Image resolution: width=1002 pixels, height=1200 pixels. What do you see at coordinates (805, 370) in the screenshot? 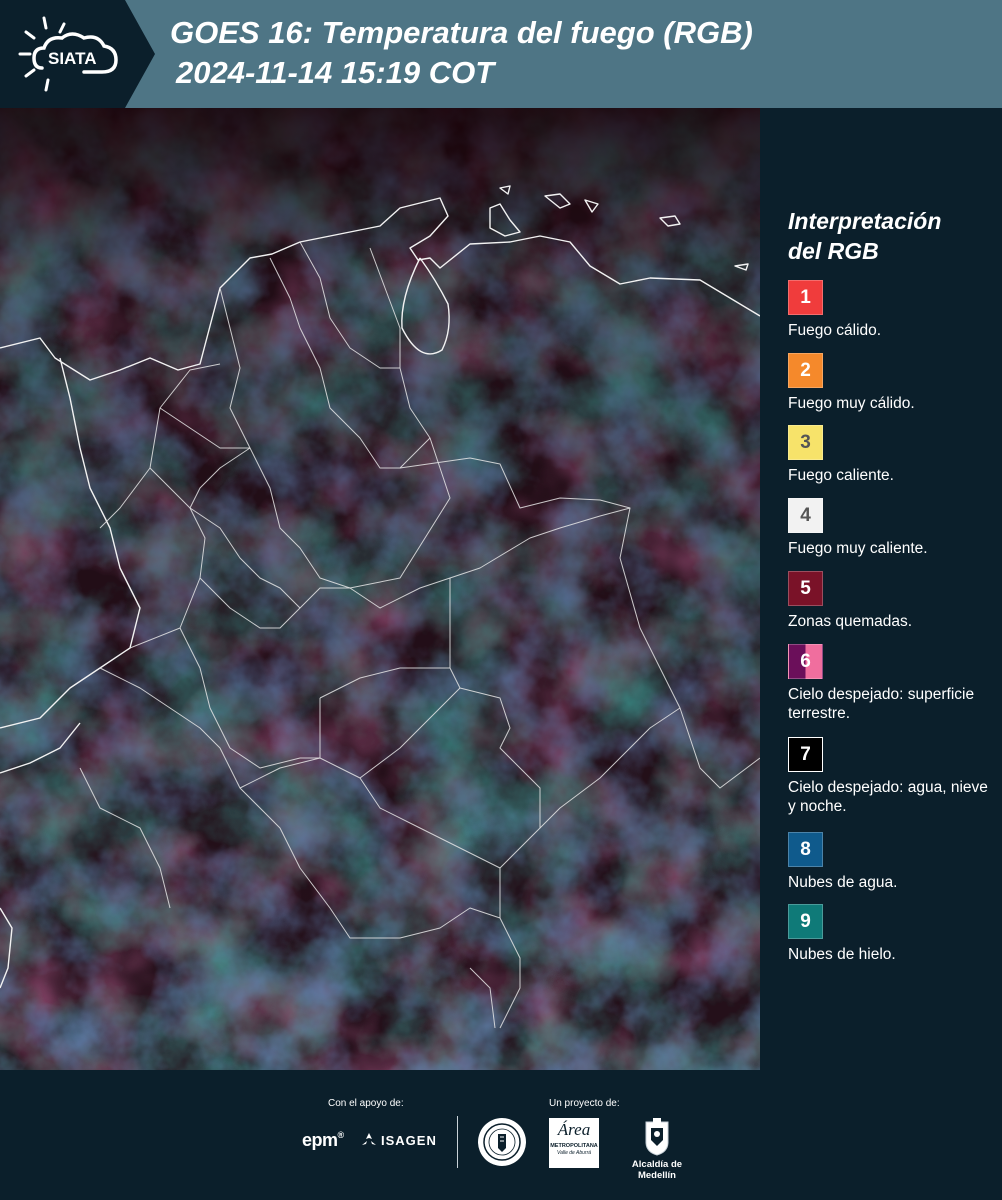
I see `legend-swatch-2: 2` at bounding box center [805, 370].